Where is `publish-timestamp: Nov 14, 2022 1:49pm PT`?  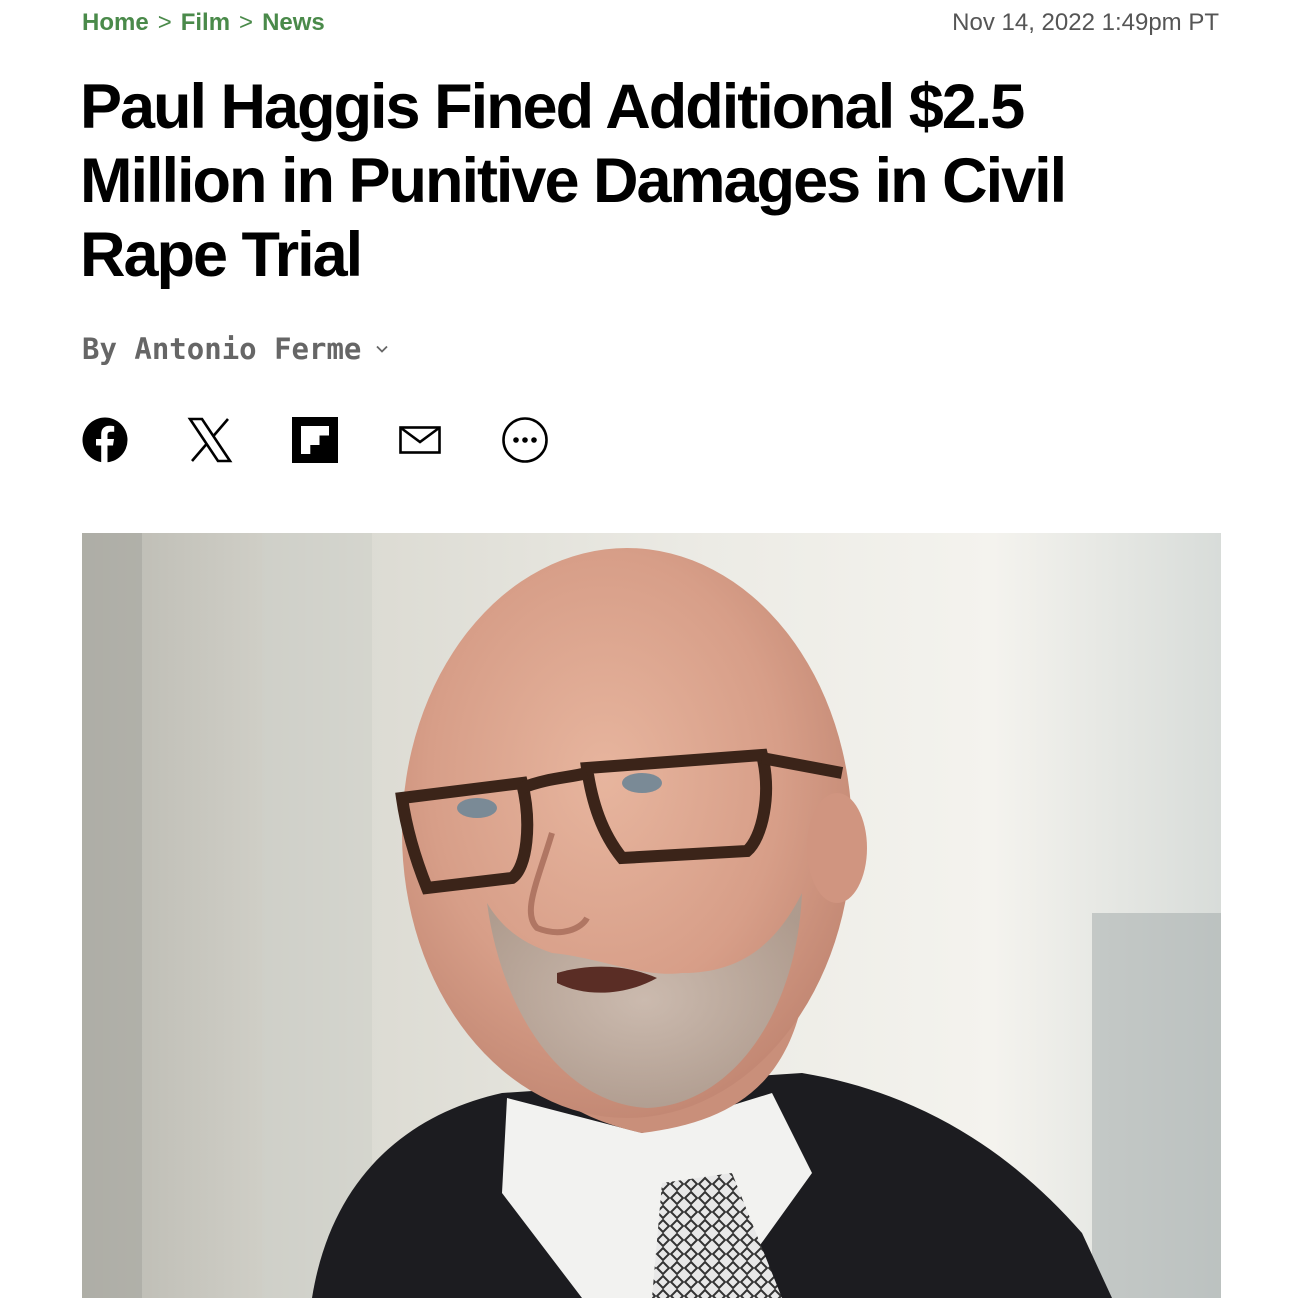
publish-timestamp: Nov 14, 2022 1:49pm PT is located at coordinates (1085, 22).